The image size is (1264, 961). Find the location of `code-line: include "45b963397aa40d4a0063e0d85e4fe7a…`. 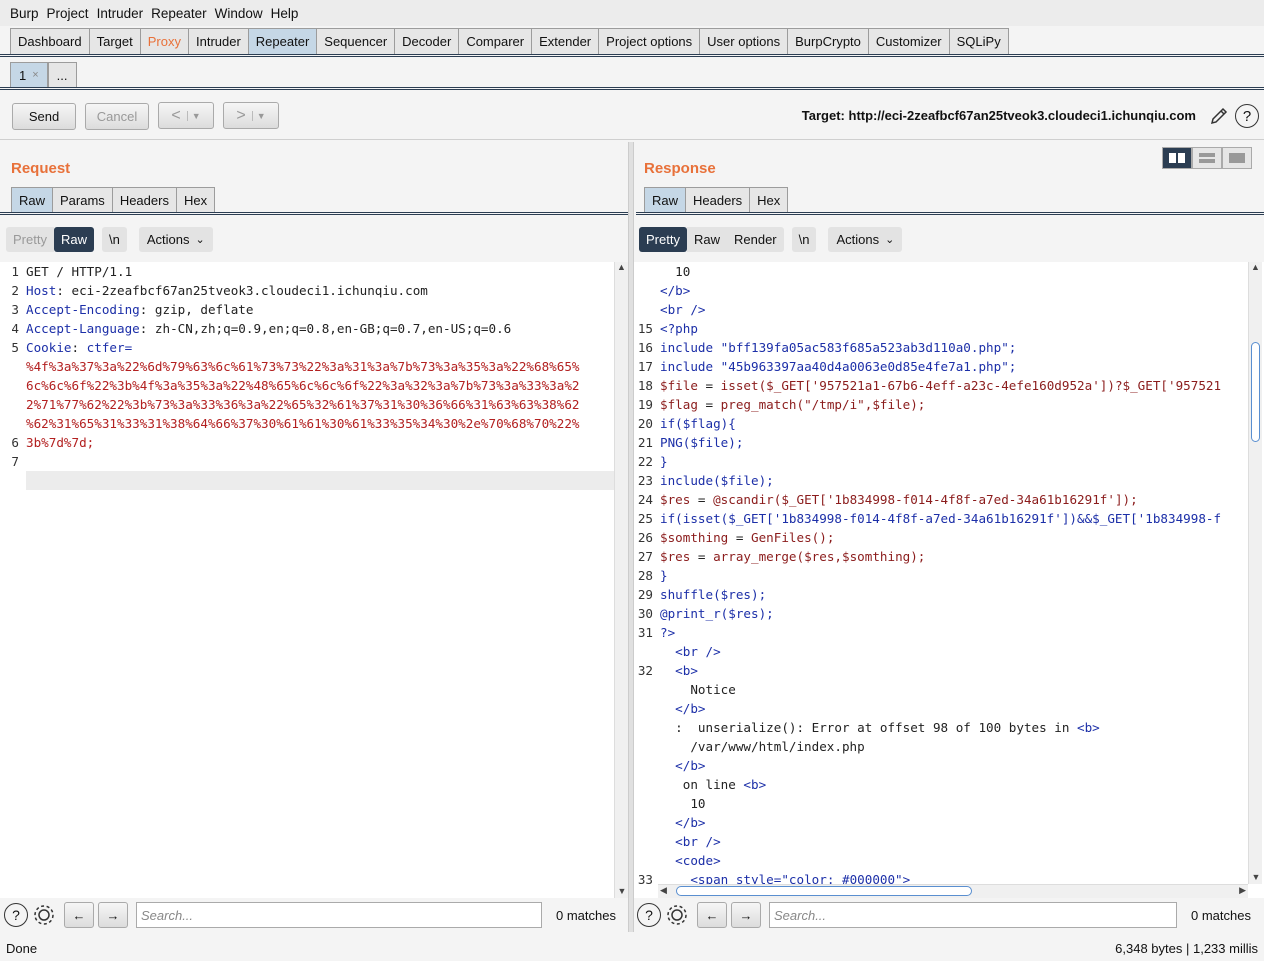

code-line: include "45b963397aa40d4a0063e0d85e4fe7a… is located at coordinates (953, 366).